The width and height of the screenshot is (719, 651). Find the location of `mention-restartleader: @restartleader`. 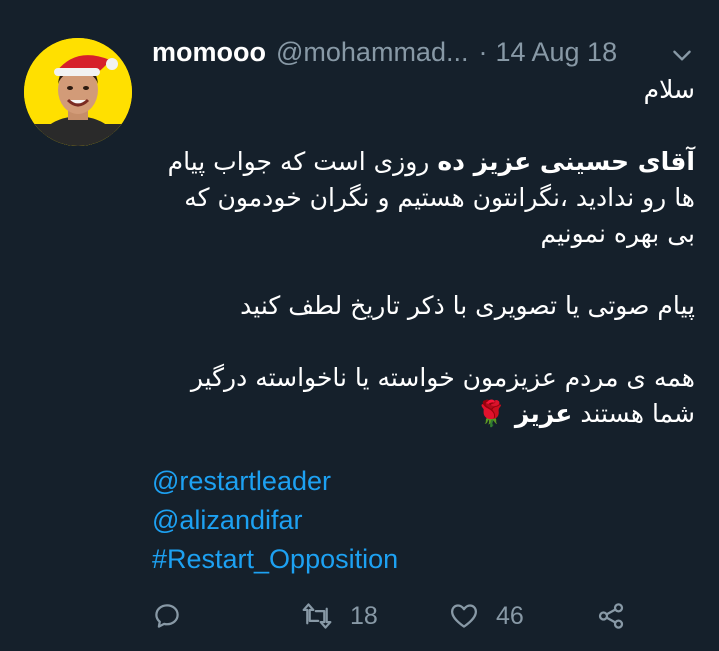

mention-restartleader: @restartleader is located at coordinates (275, 481).